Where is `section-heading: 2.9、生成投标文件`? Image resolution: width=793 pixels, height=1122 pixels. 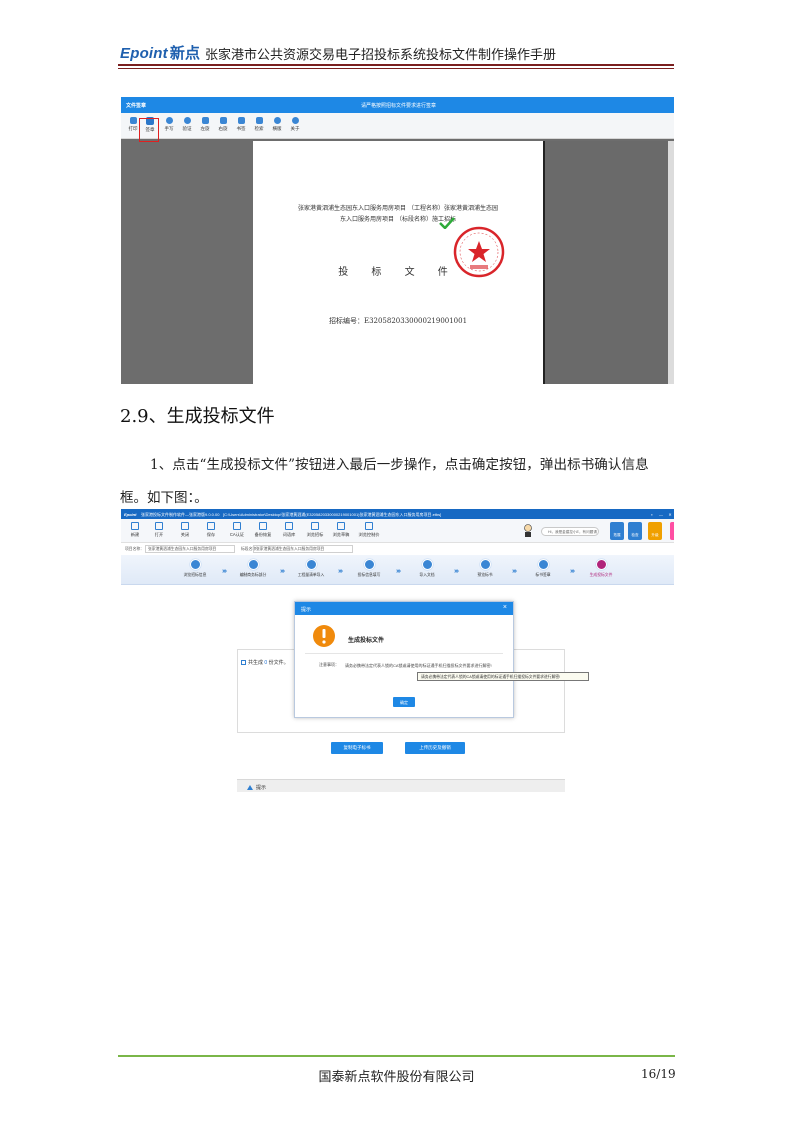
section-heading: 2.9、生成投标文件 is located at coordinates (197, 416).